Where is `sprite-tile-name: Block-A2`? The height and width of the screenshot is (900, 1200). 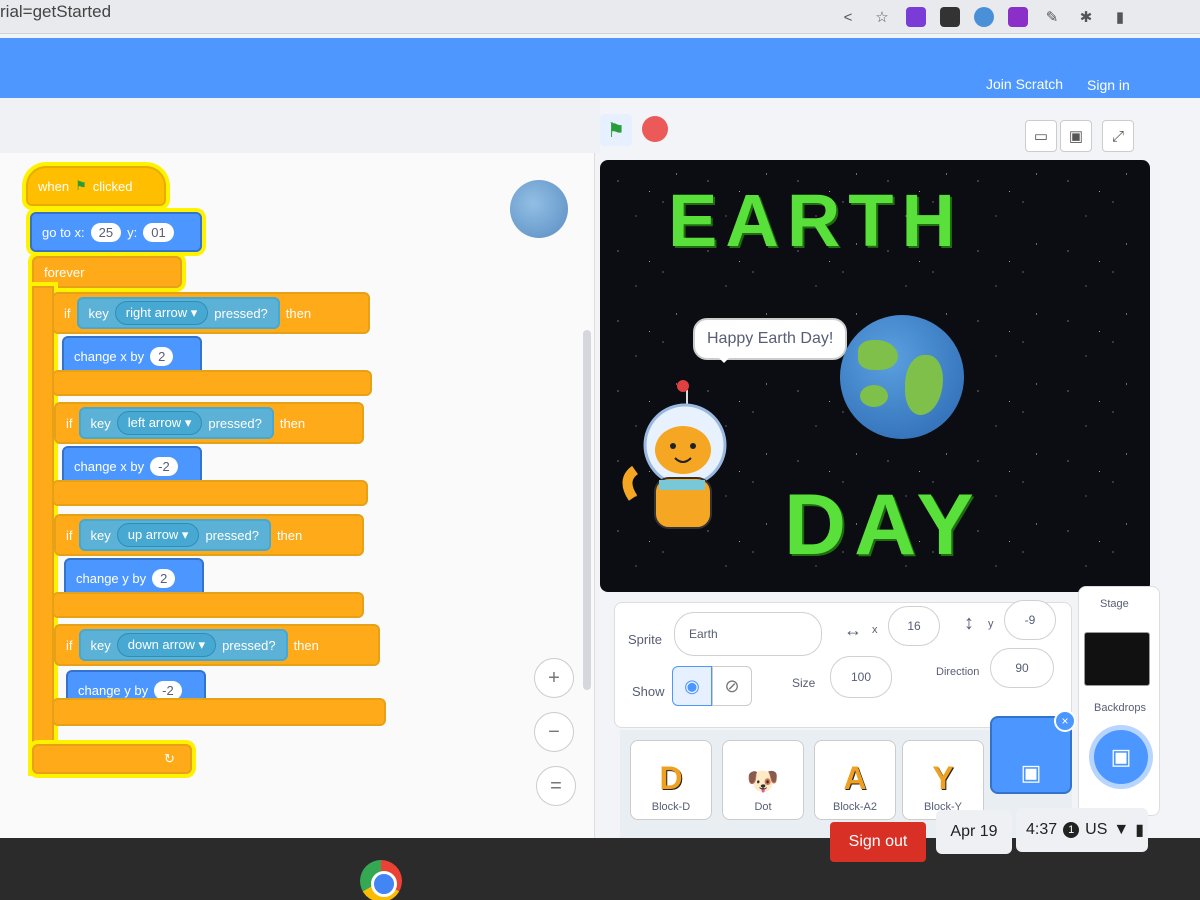 sprite-tile-name: Block-A2 is located at coordinates (855, 807).